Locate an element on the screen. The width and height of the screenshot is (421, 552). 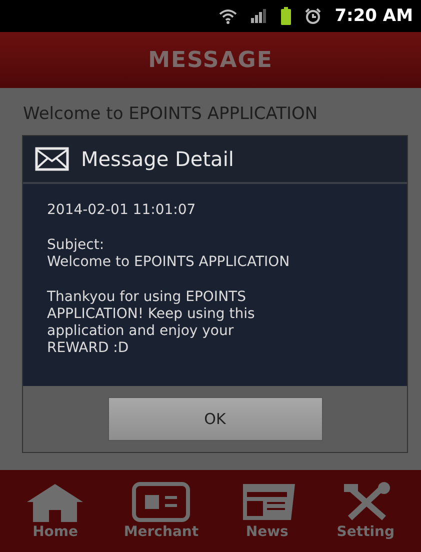
nav-tab: Home is located at coordinates (55, 511).